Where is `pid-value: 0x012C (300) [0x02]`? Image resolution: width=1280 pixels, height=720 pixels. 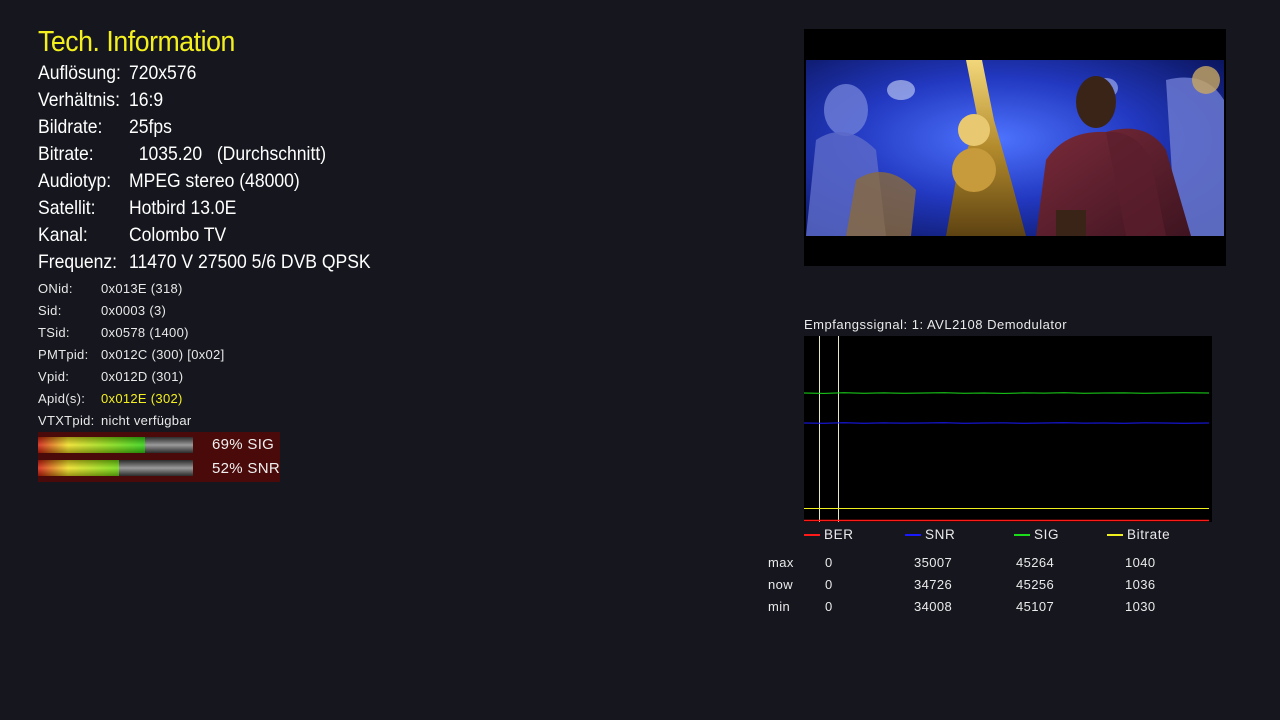
pid-value: 0x012C (300) [0x02] is located at coordinates (163, 354).